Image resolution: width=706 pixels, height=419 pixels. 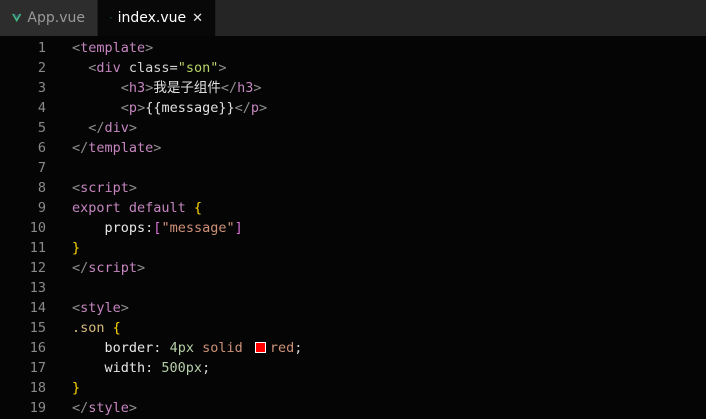 What do you see at coordinates (198, 68) in the screenshot?
I see `code-token: "son"` at bounding box center [198, 68].